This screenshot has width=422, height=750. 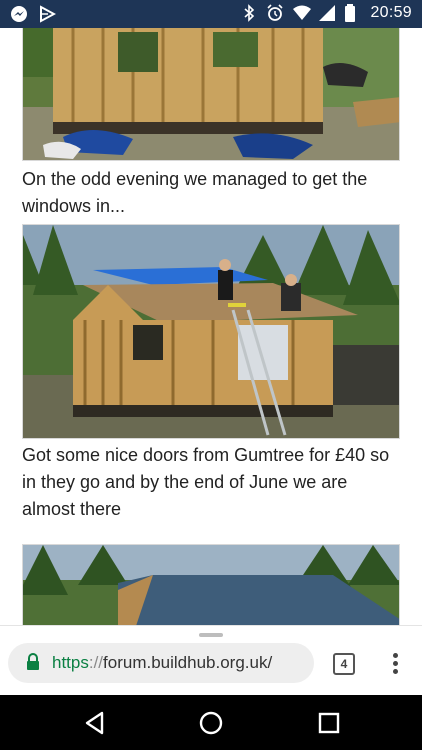 I want to click on more-menu-icon, so click(x=395, y=664).